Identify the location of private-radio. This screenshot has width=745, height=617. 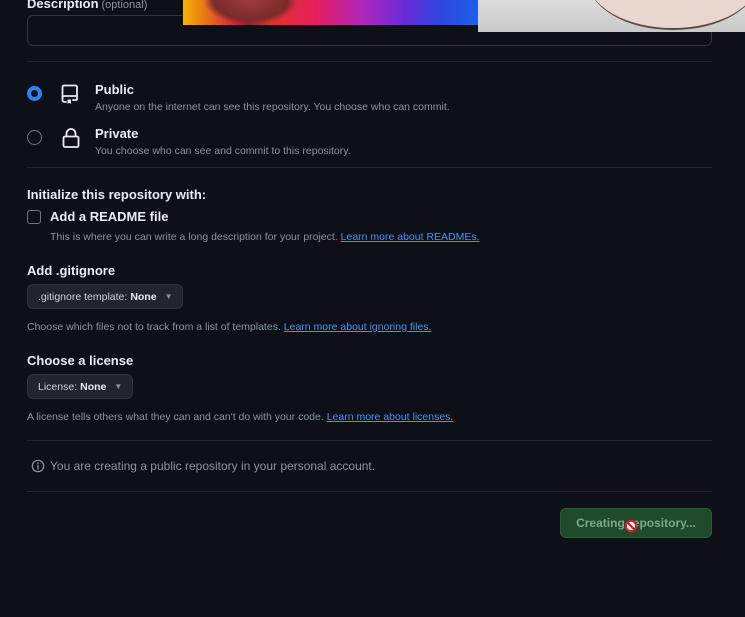
(34, 137).